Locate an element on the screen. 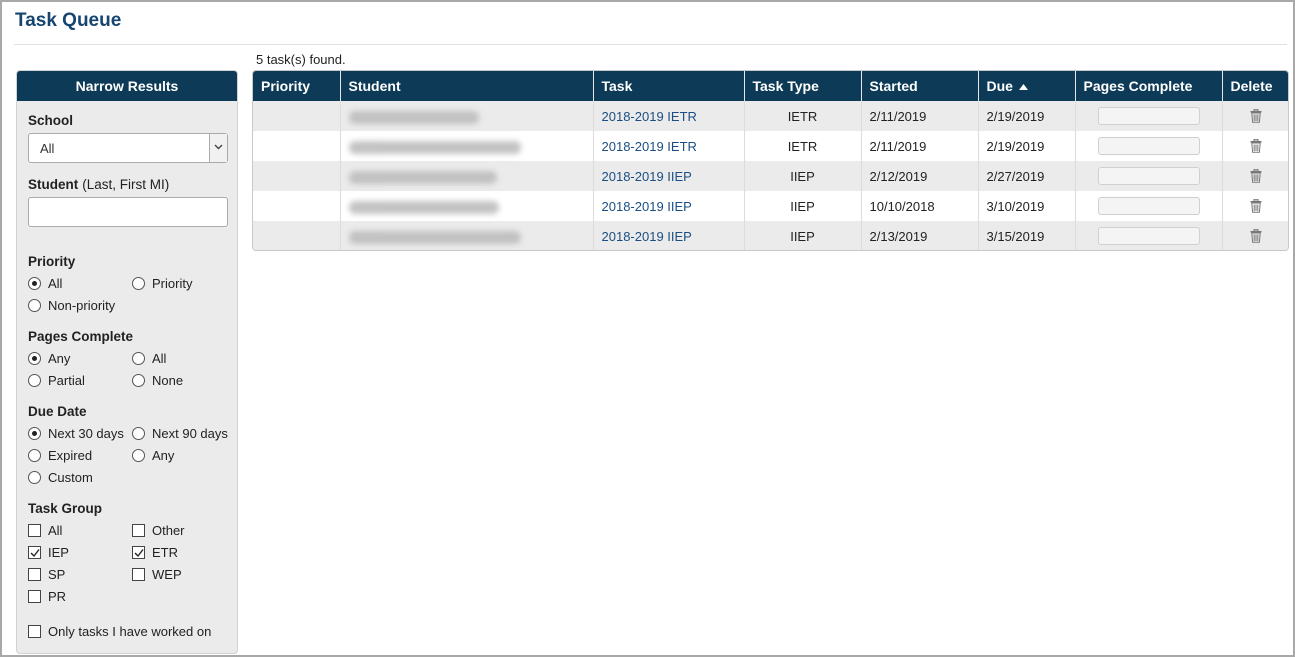  pages-all-radio is located at coordinates (138, 358).